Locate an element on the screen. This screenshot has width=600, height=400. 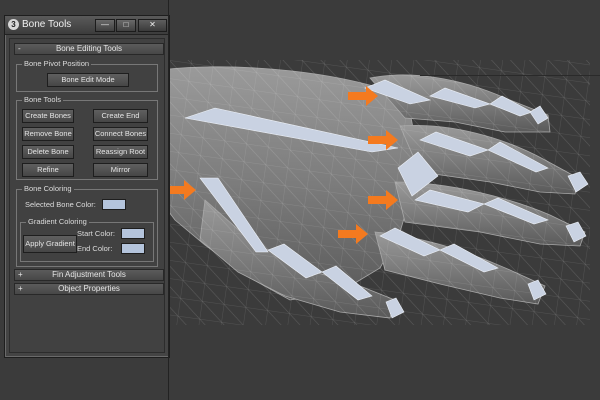
rollout-label: Bone Editing Tools is located at coordinates (89, 48).